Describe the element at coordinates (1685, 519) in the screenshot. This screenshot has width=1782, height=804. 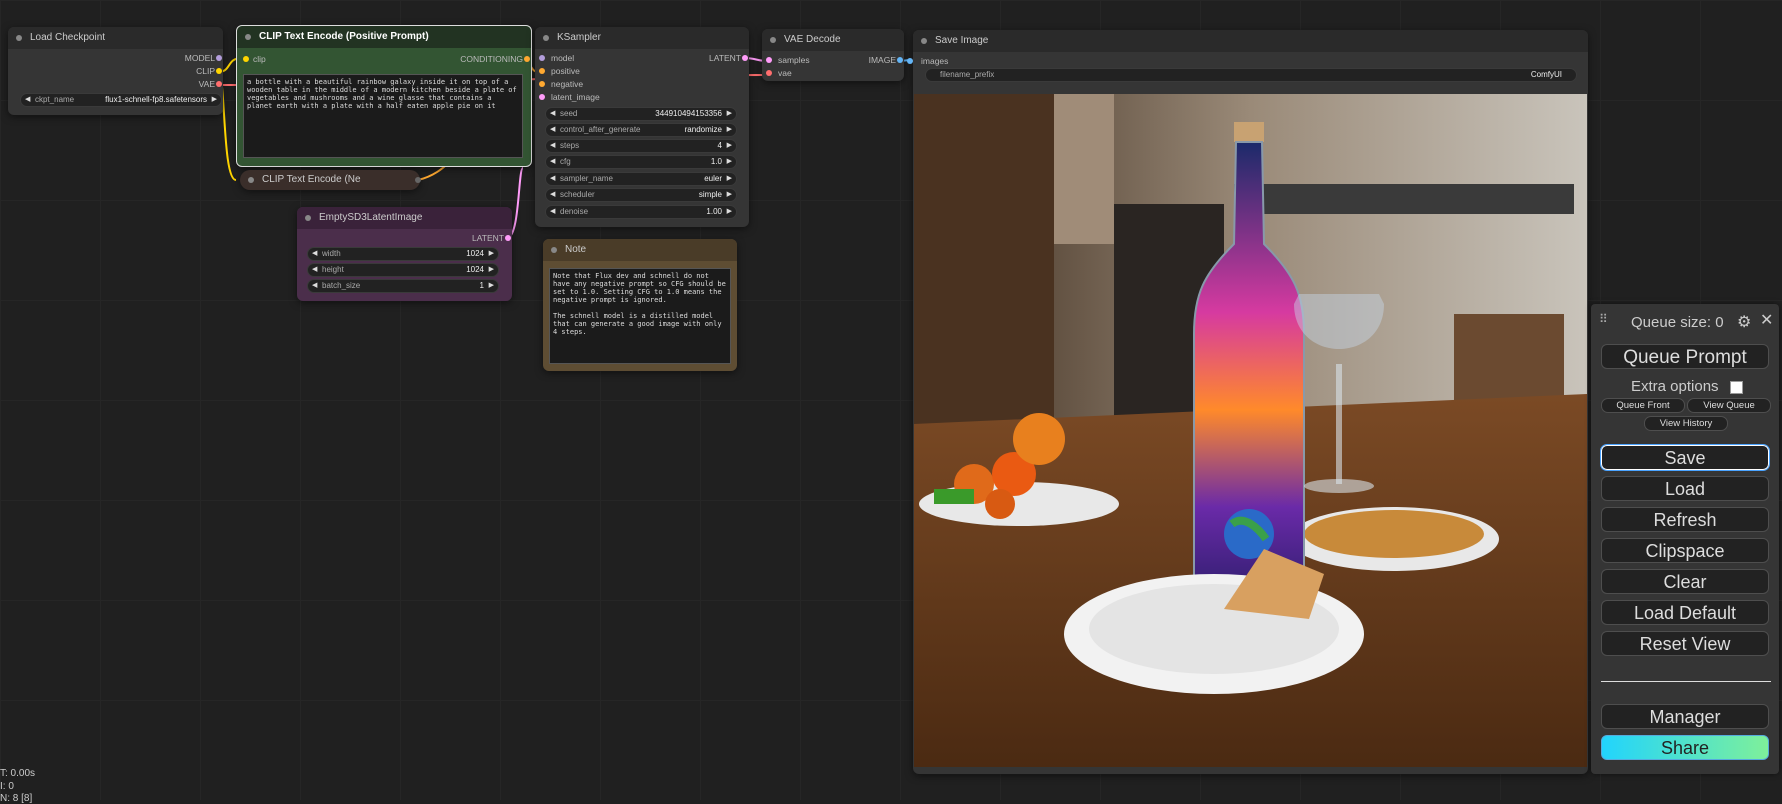
I see `refresh-button: Refresh` at that location.